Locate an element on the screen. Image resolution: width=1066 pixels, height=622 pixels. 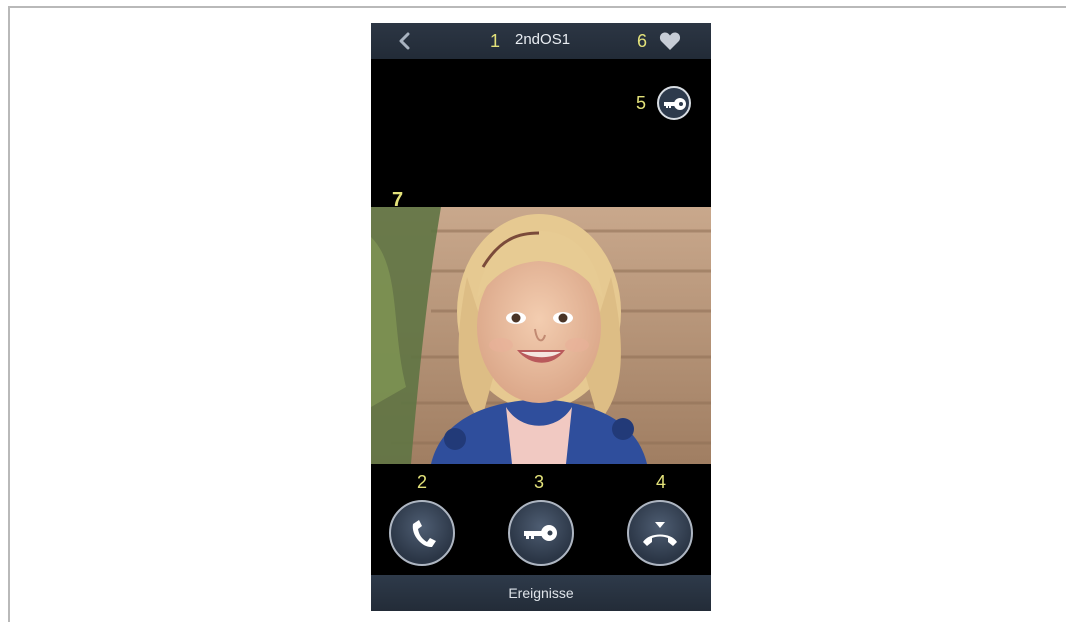
hang-up-icon is located at coordinates (660, 534).